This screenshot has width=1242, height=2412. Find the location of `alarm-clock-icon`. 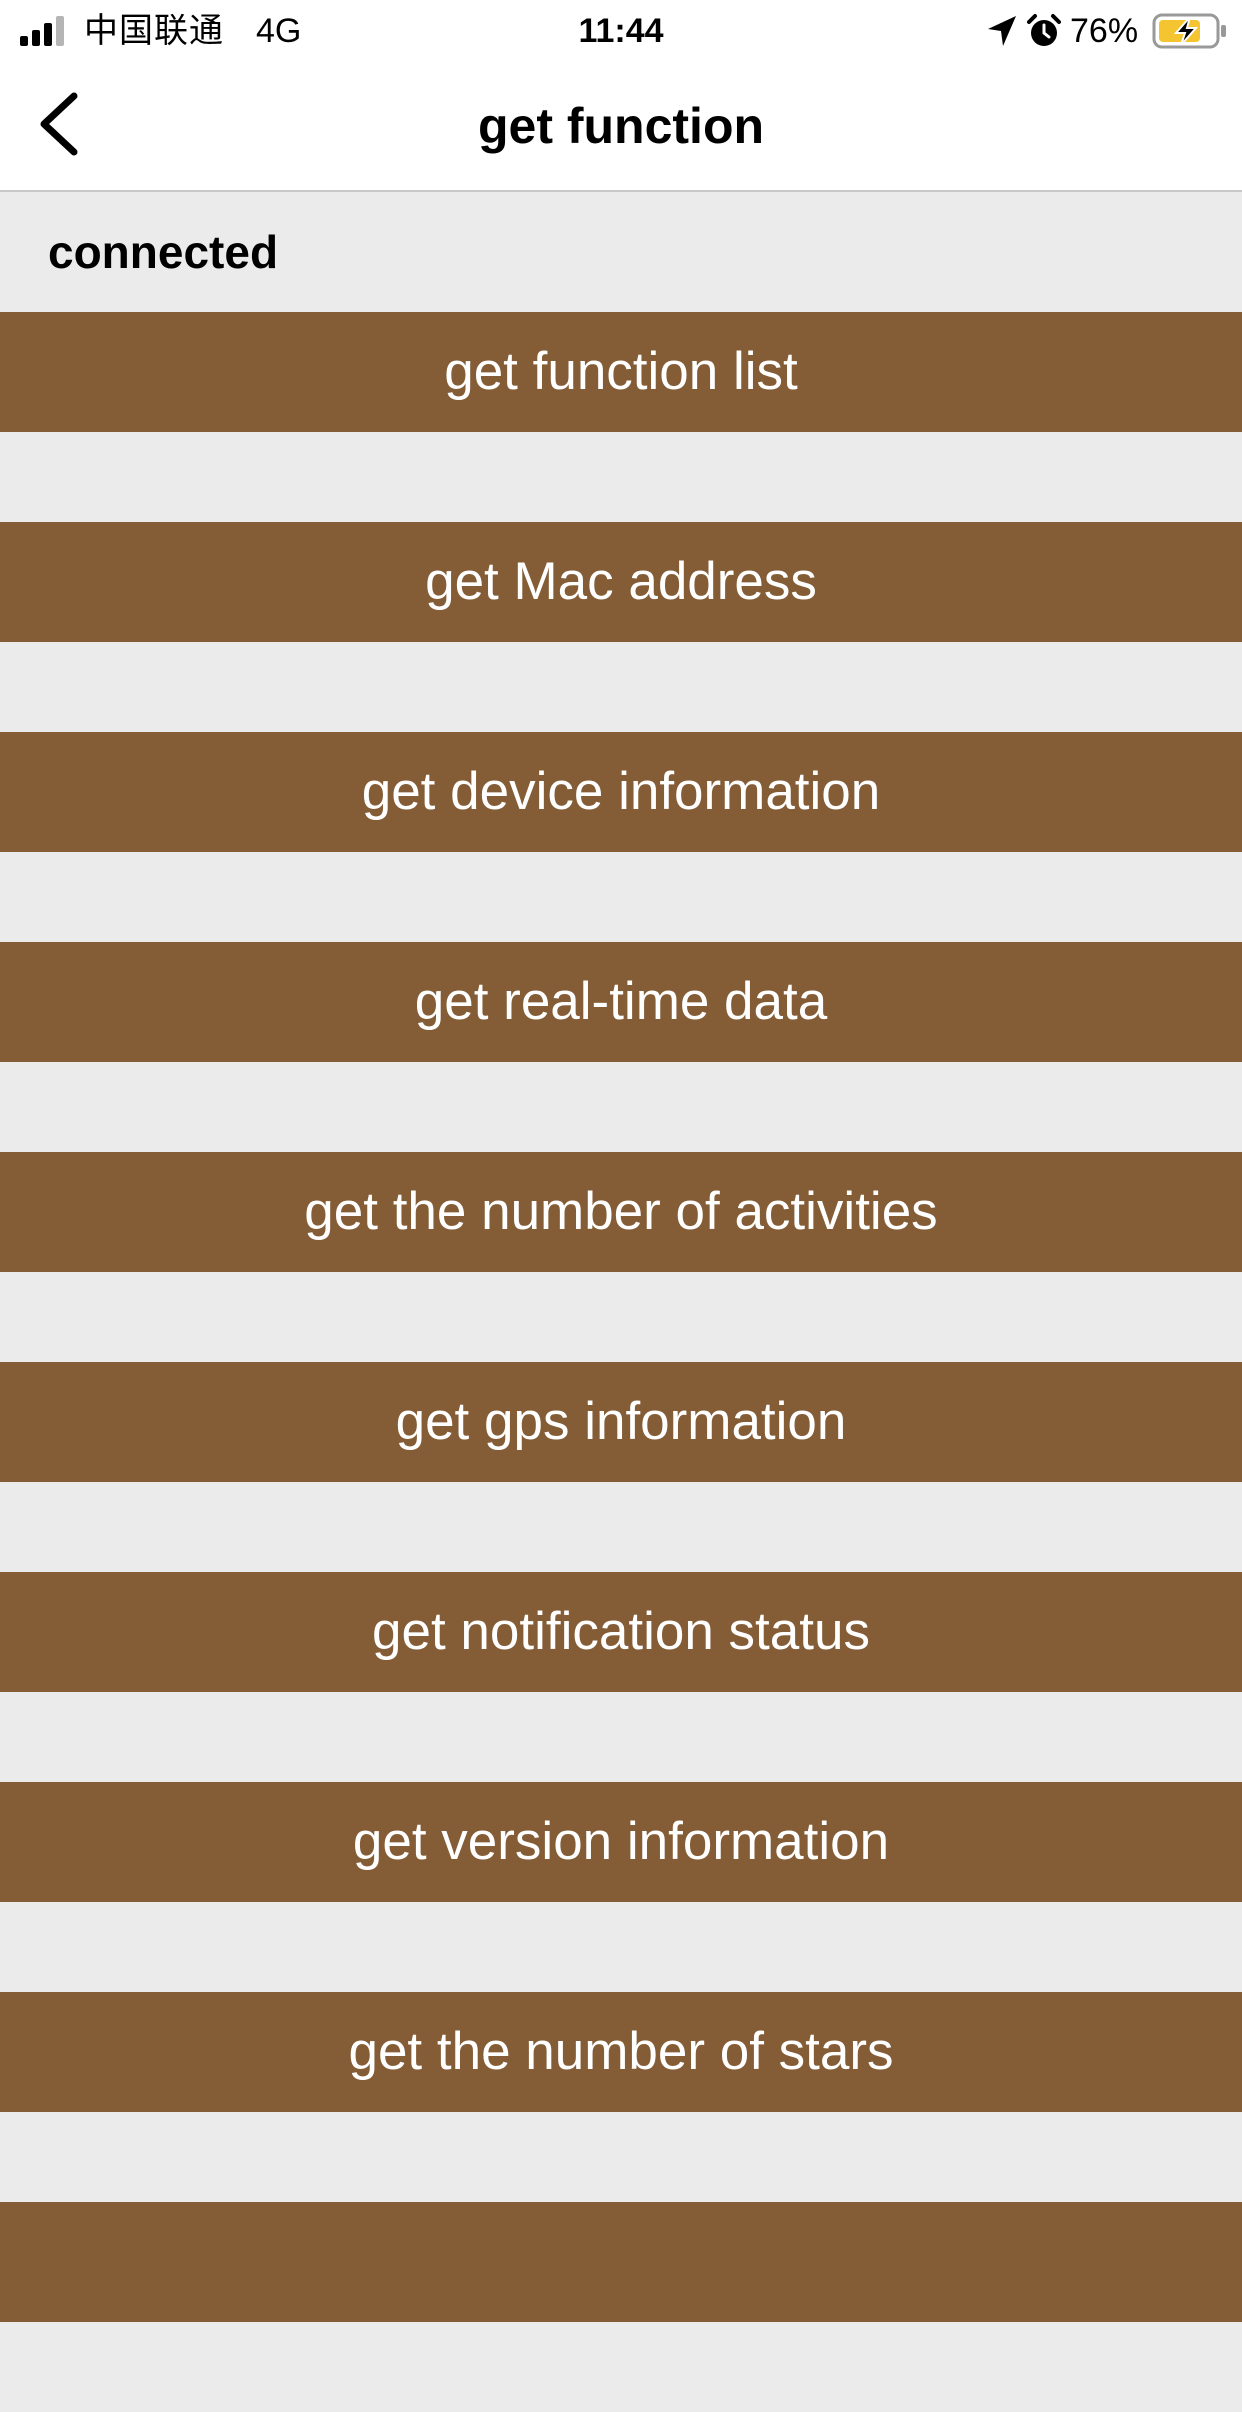

alarm-clock-icon is located at coordinates (1044, 30).